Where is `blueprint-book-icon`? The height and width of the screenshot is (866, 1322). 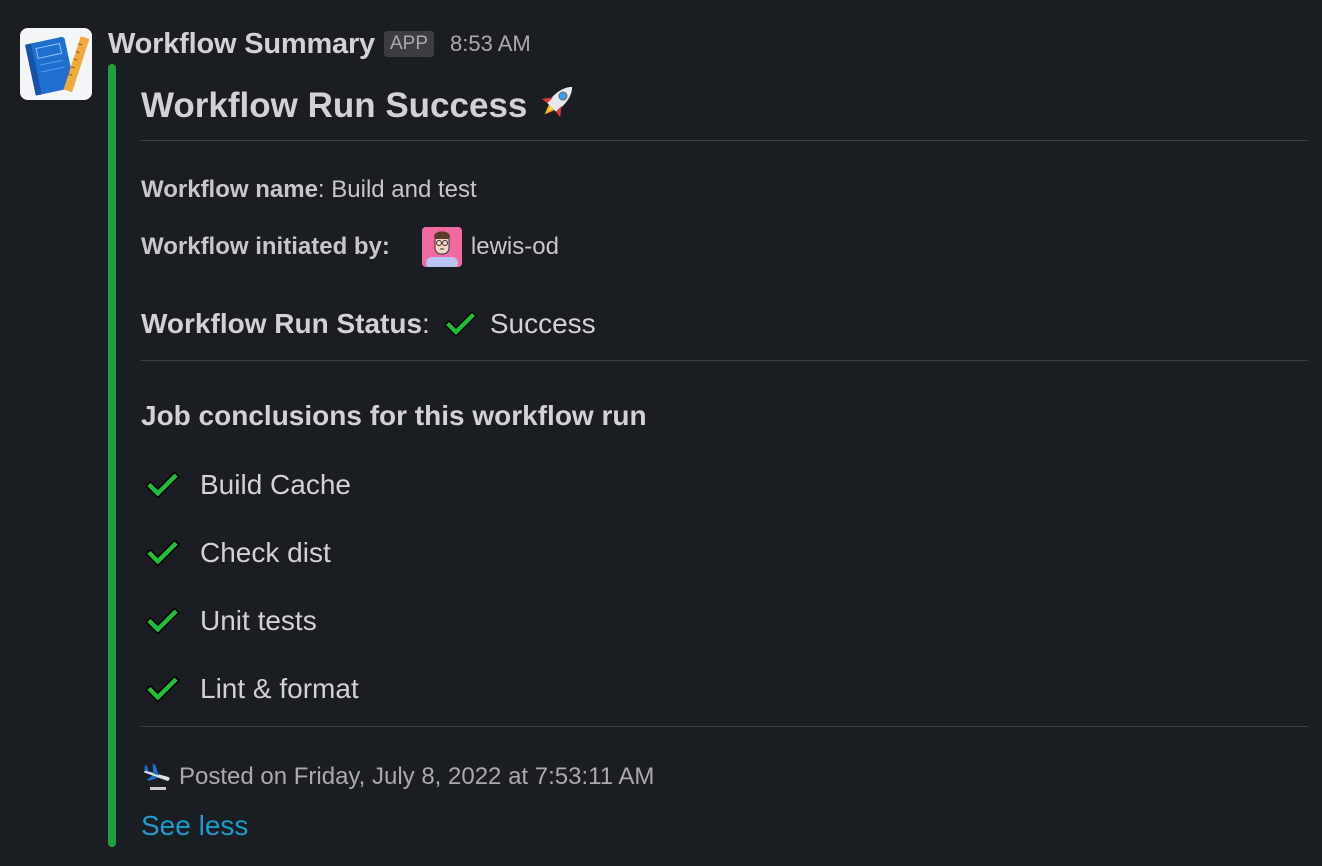
blueprint-book-icon is located at coordinates (56, 64).